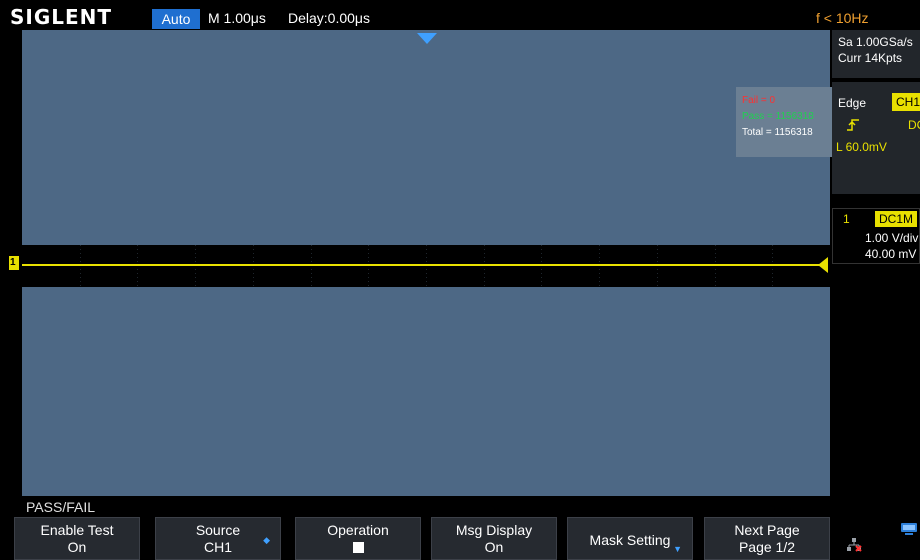 The image size is (920, 560). I want to click on channel1-ground-marker: 1, so click(14, 263).